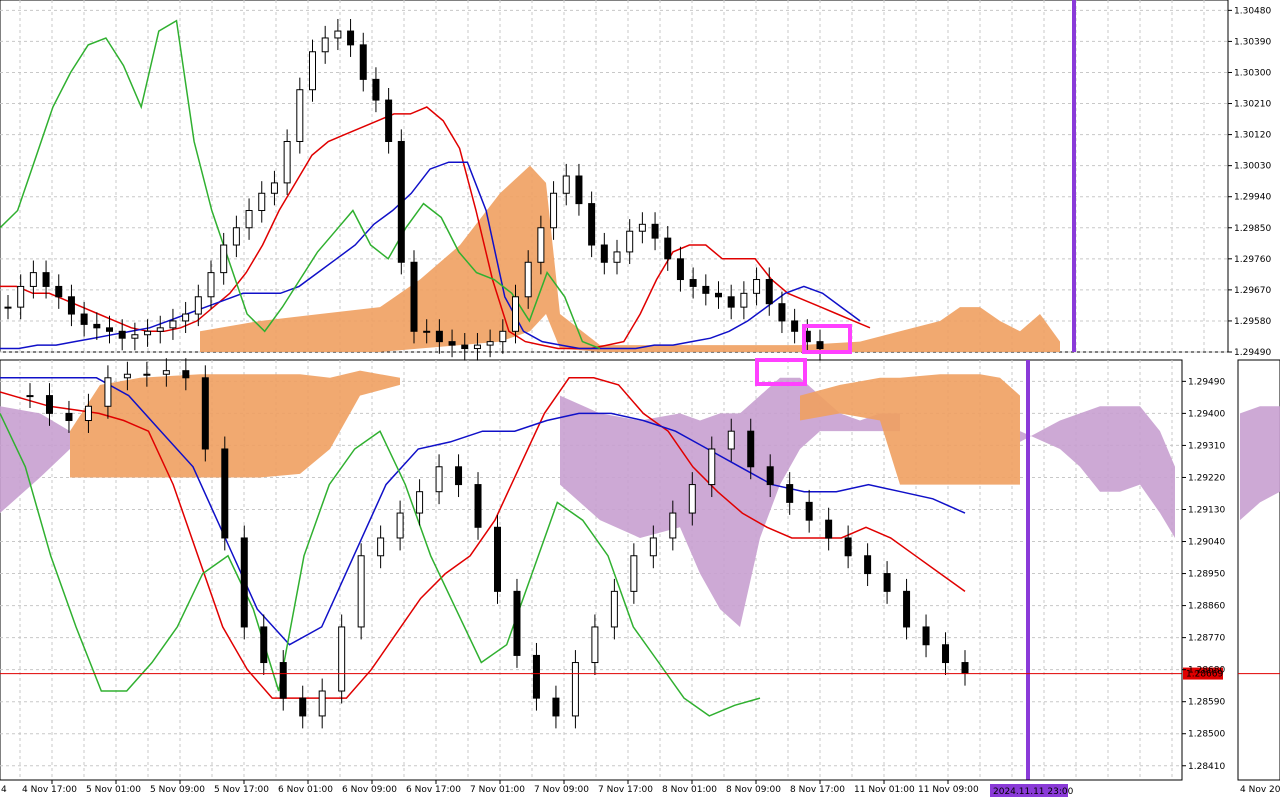  Describe the element at coordinates (1252, 136) in the screenshot. I see `y-tick-label: 1.30120` at that location.